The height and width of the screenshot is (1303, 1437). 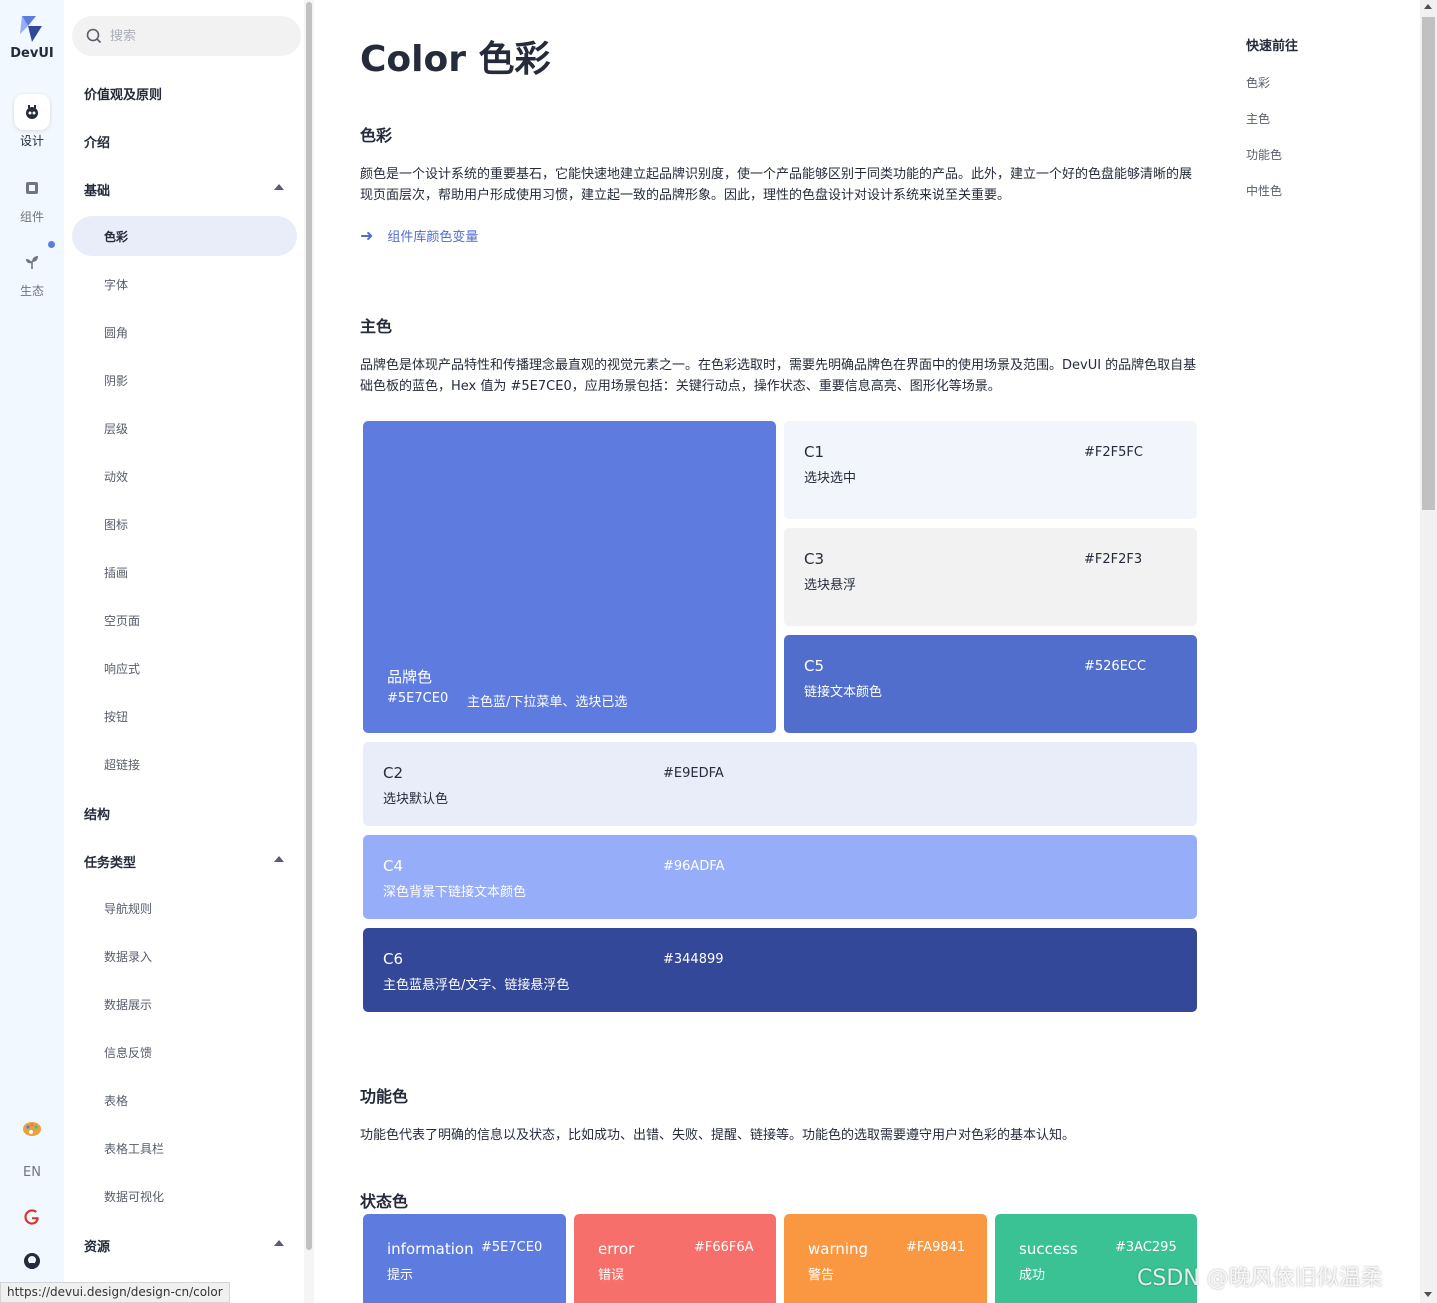 I want to click on swatch-c2: C2 #E9EDFA 选块默认色, so click(x=780, y=784).